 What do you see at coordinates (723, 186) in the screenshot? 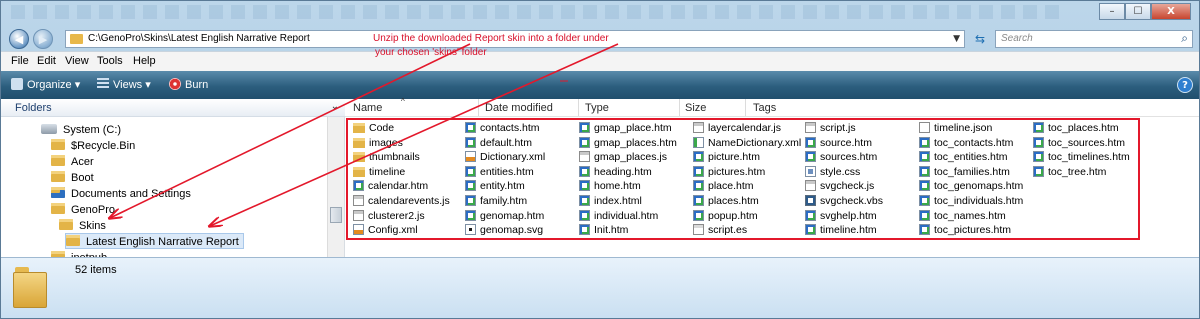
I see `file-item: place.htm` at bounding box center [723, 186].